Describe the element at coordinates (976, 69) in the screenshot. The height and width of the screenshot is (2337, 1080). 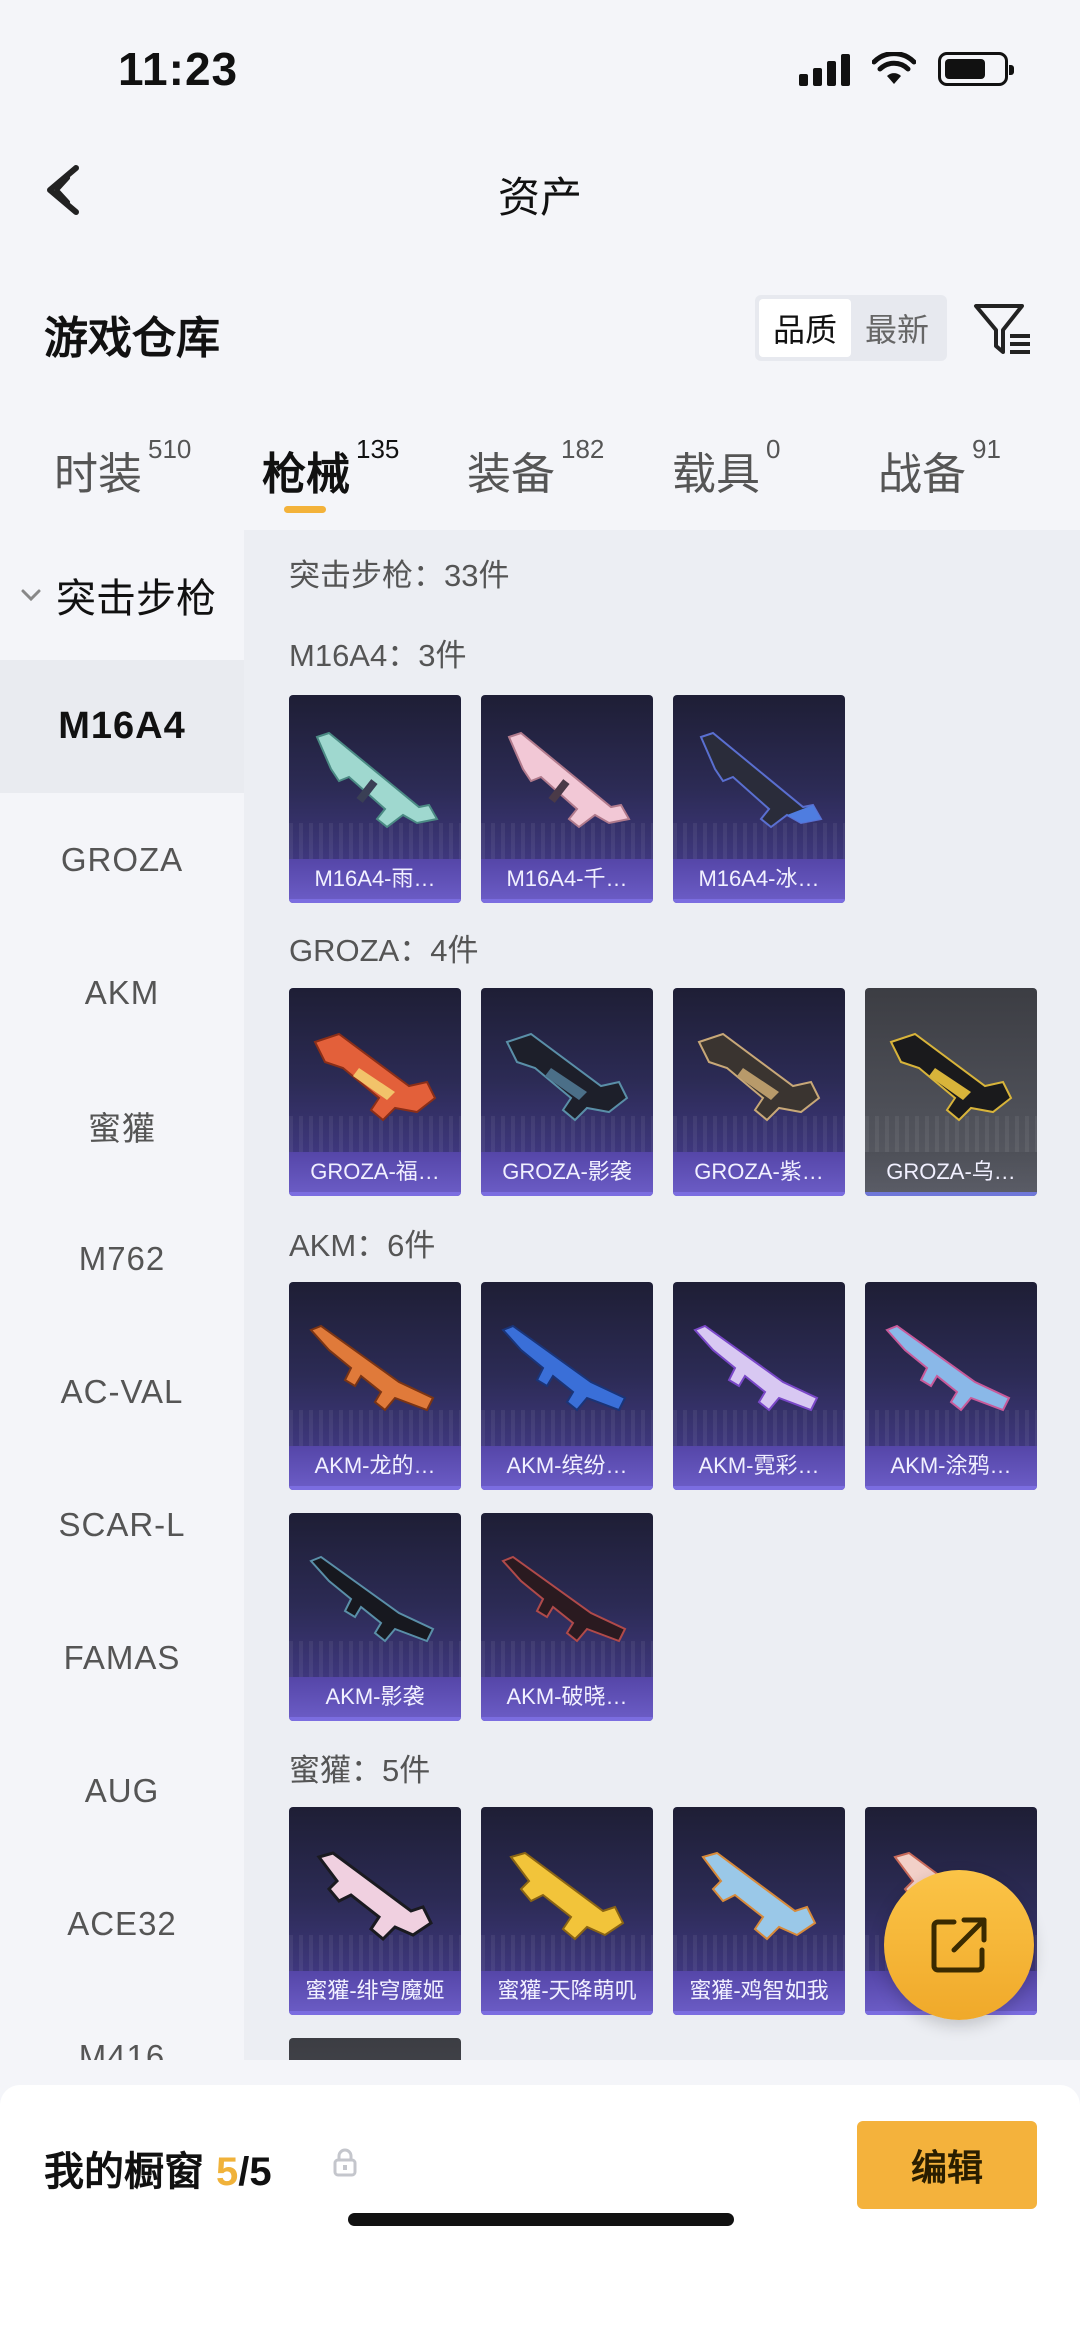
I see `battery-icon` at that location.